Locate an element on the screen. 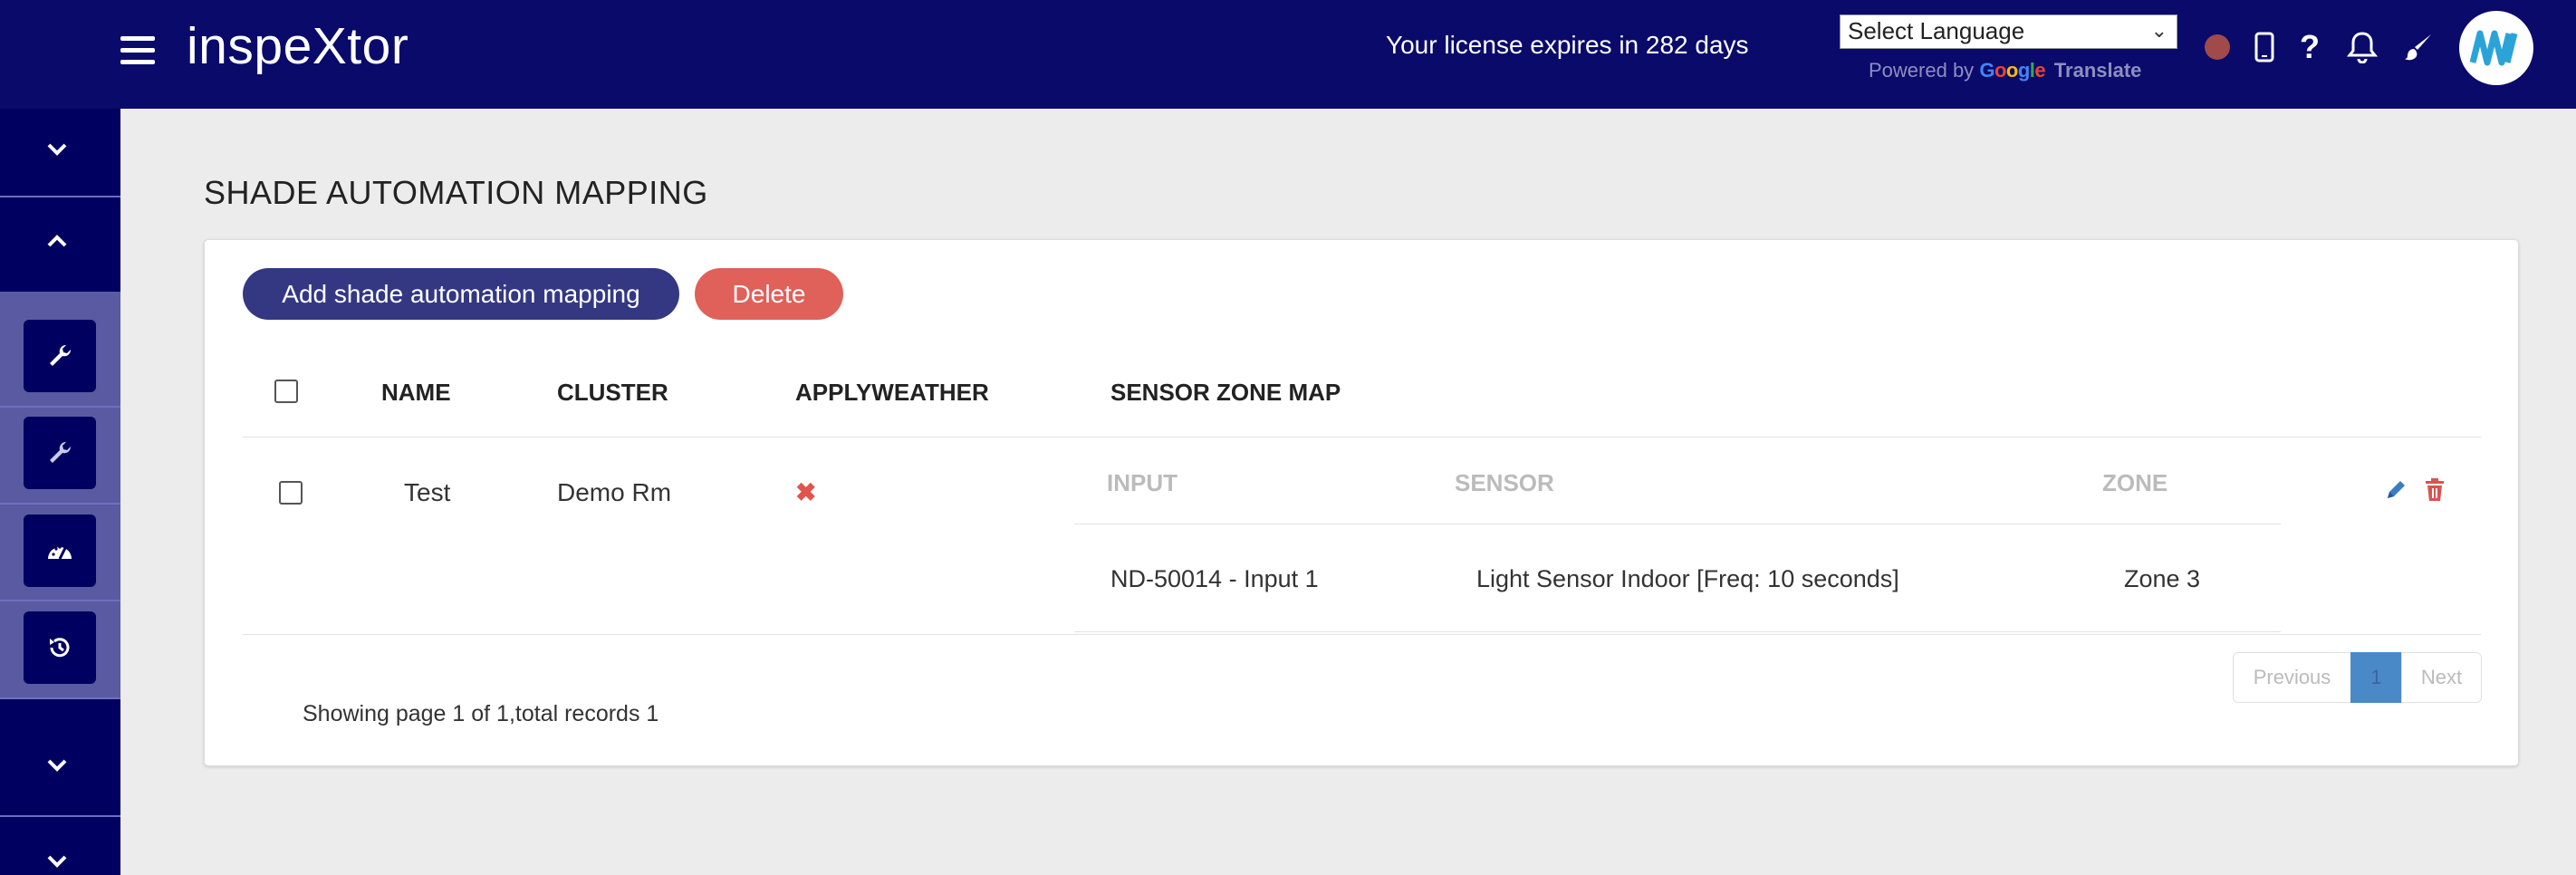 This screenshot has width=2576, height=875. menu-icon is located at coordinates (137, 51).